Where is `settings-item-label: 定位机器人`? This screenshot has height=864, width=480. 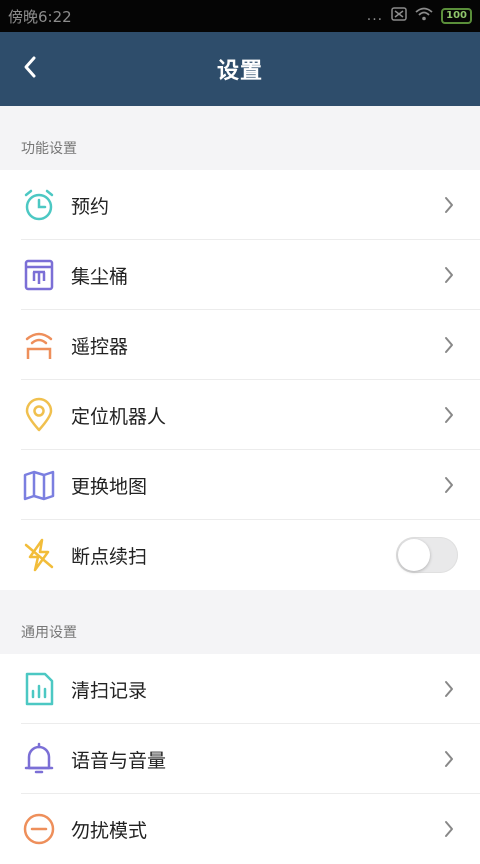
settings-item-label: 定位机器人 is located at coordinates (119, 416).